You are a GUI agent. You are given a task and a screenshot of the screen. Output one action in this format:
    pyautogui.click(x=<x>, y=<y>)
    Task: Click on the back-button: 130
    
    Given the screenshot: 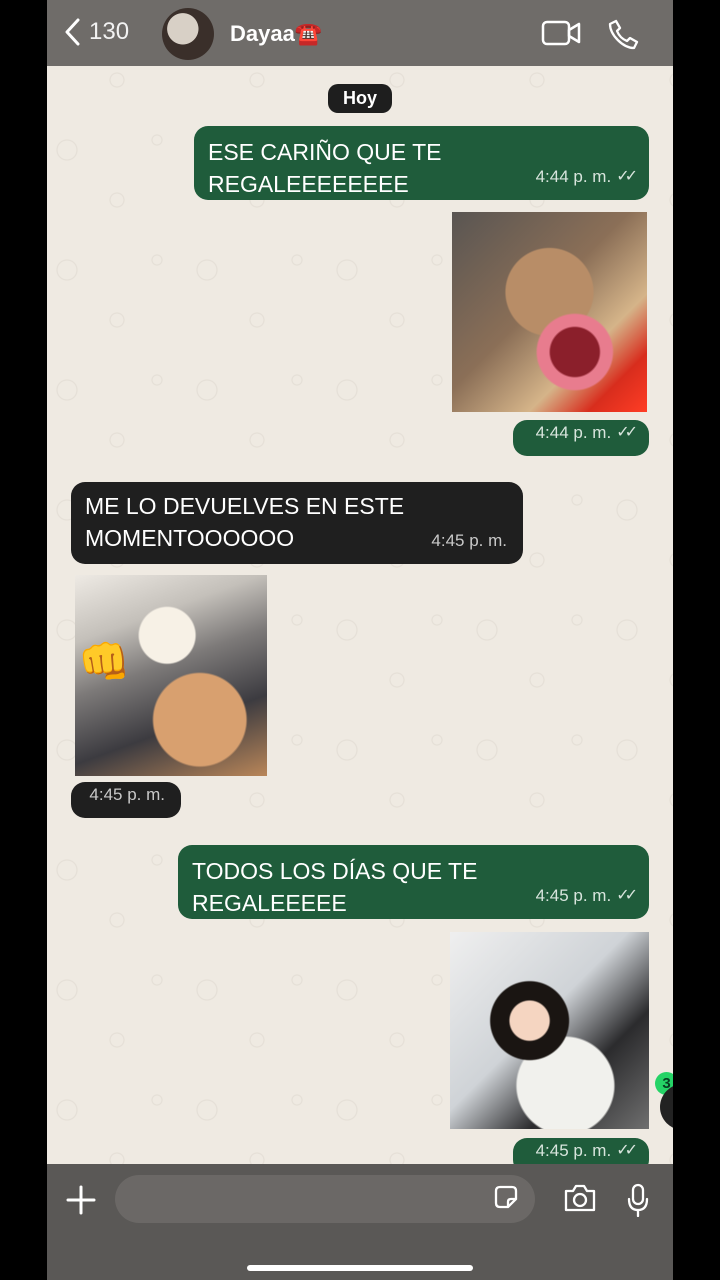 What is the action you would take?
    pyautogui.click(x=96, y=32)
    